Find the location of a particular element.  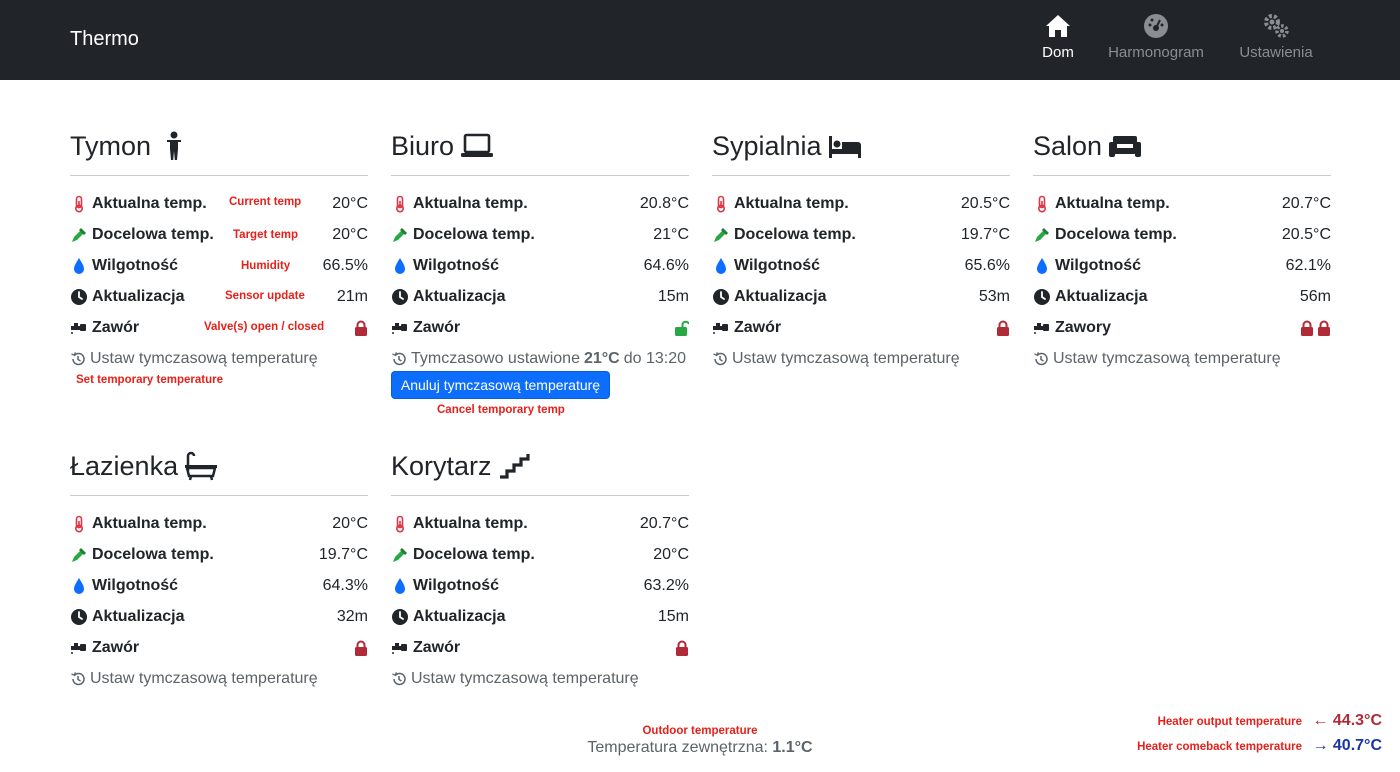

bath-icon is located at coordinates (201, 466).